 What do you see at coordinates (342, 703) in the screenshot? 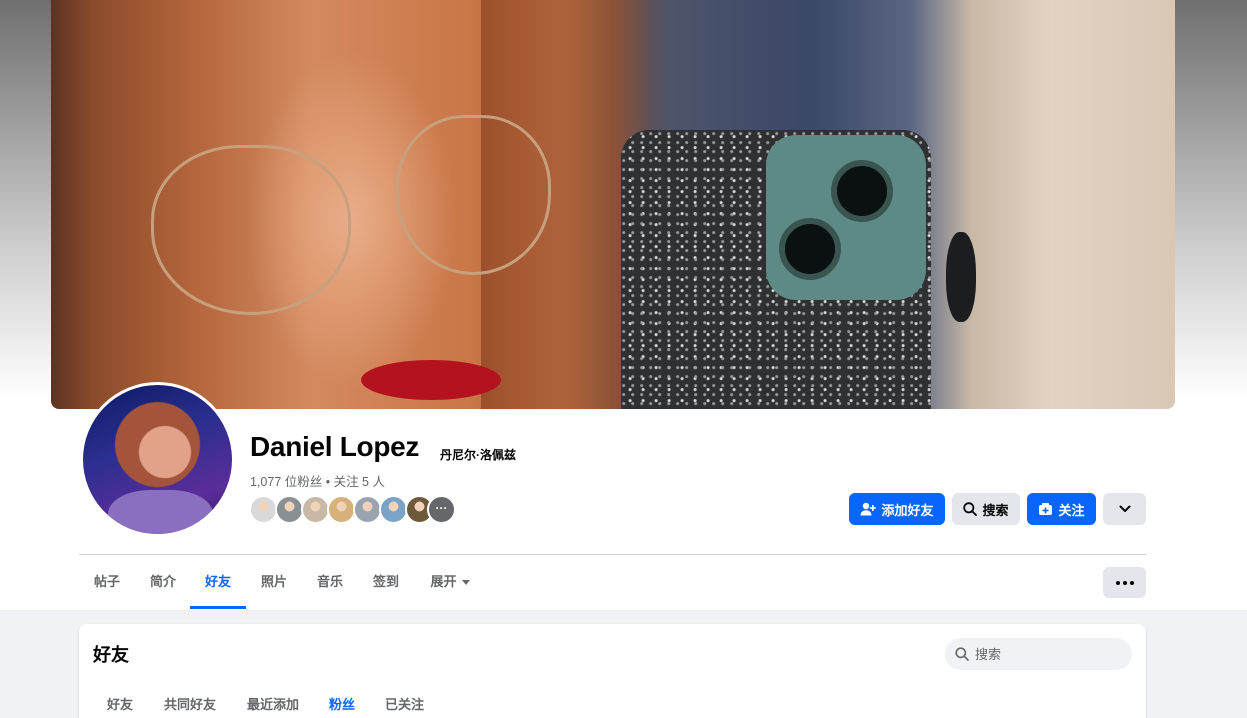
I see `subtab-followers: 粉丝` at bounding box center [342, 703].